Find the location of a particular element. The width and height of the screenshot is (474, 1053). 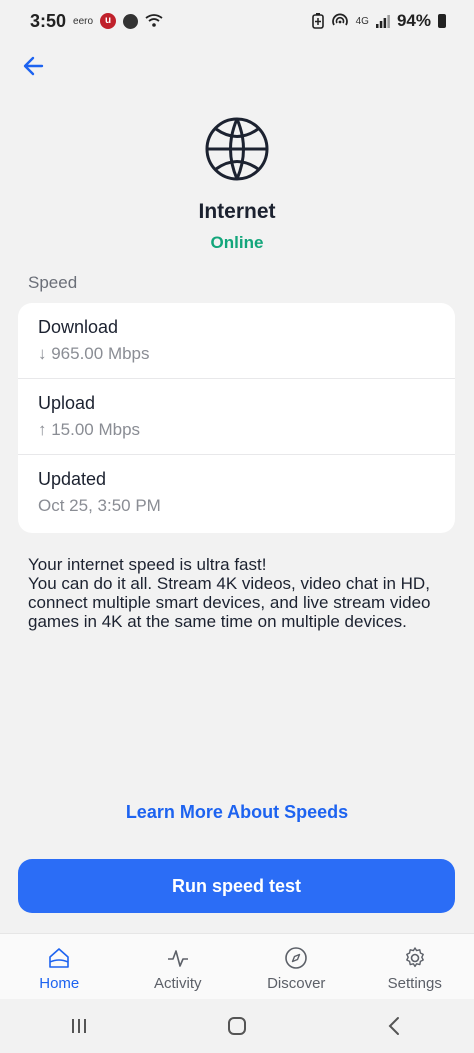

download-value: ↓ 965.00 Mbps is located at coordinates (94, 353).